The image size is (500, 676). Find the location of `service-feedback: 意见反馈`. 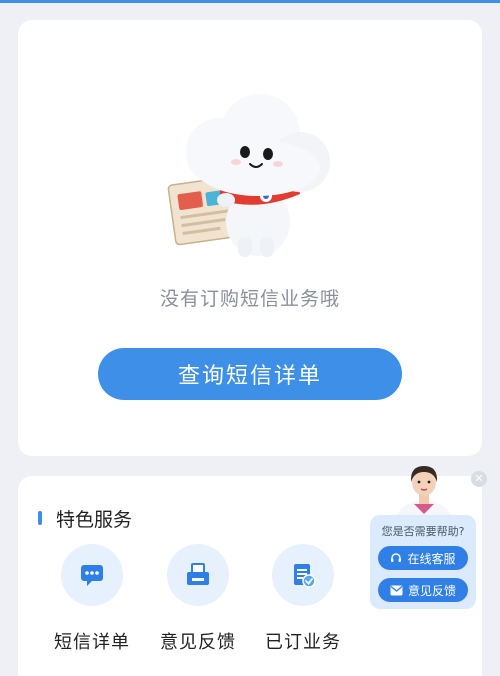

service-feedback: 意见反馈 is located at coordinates (198, 599).